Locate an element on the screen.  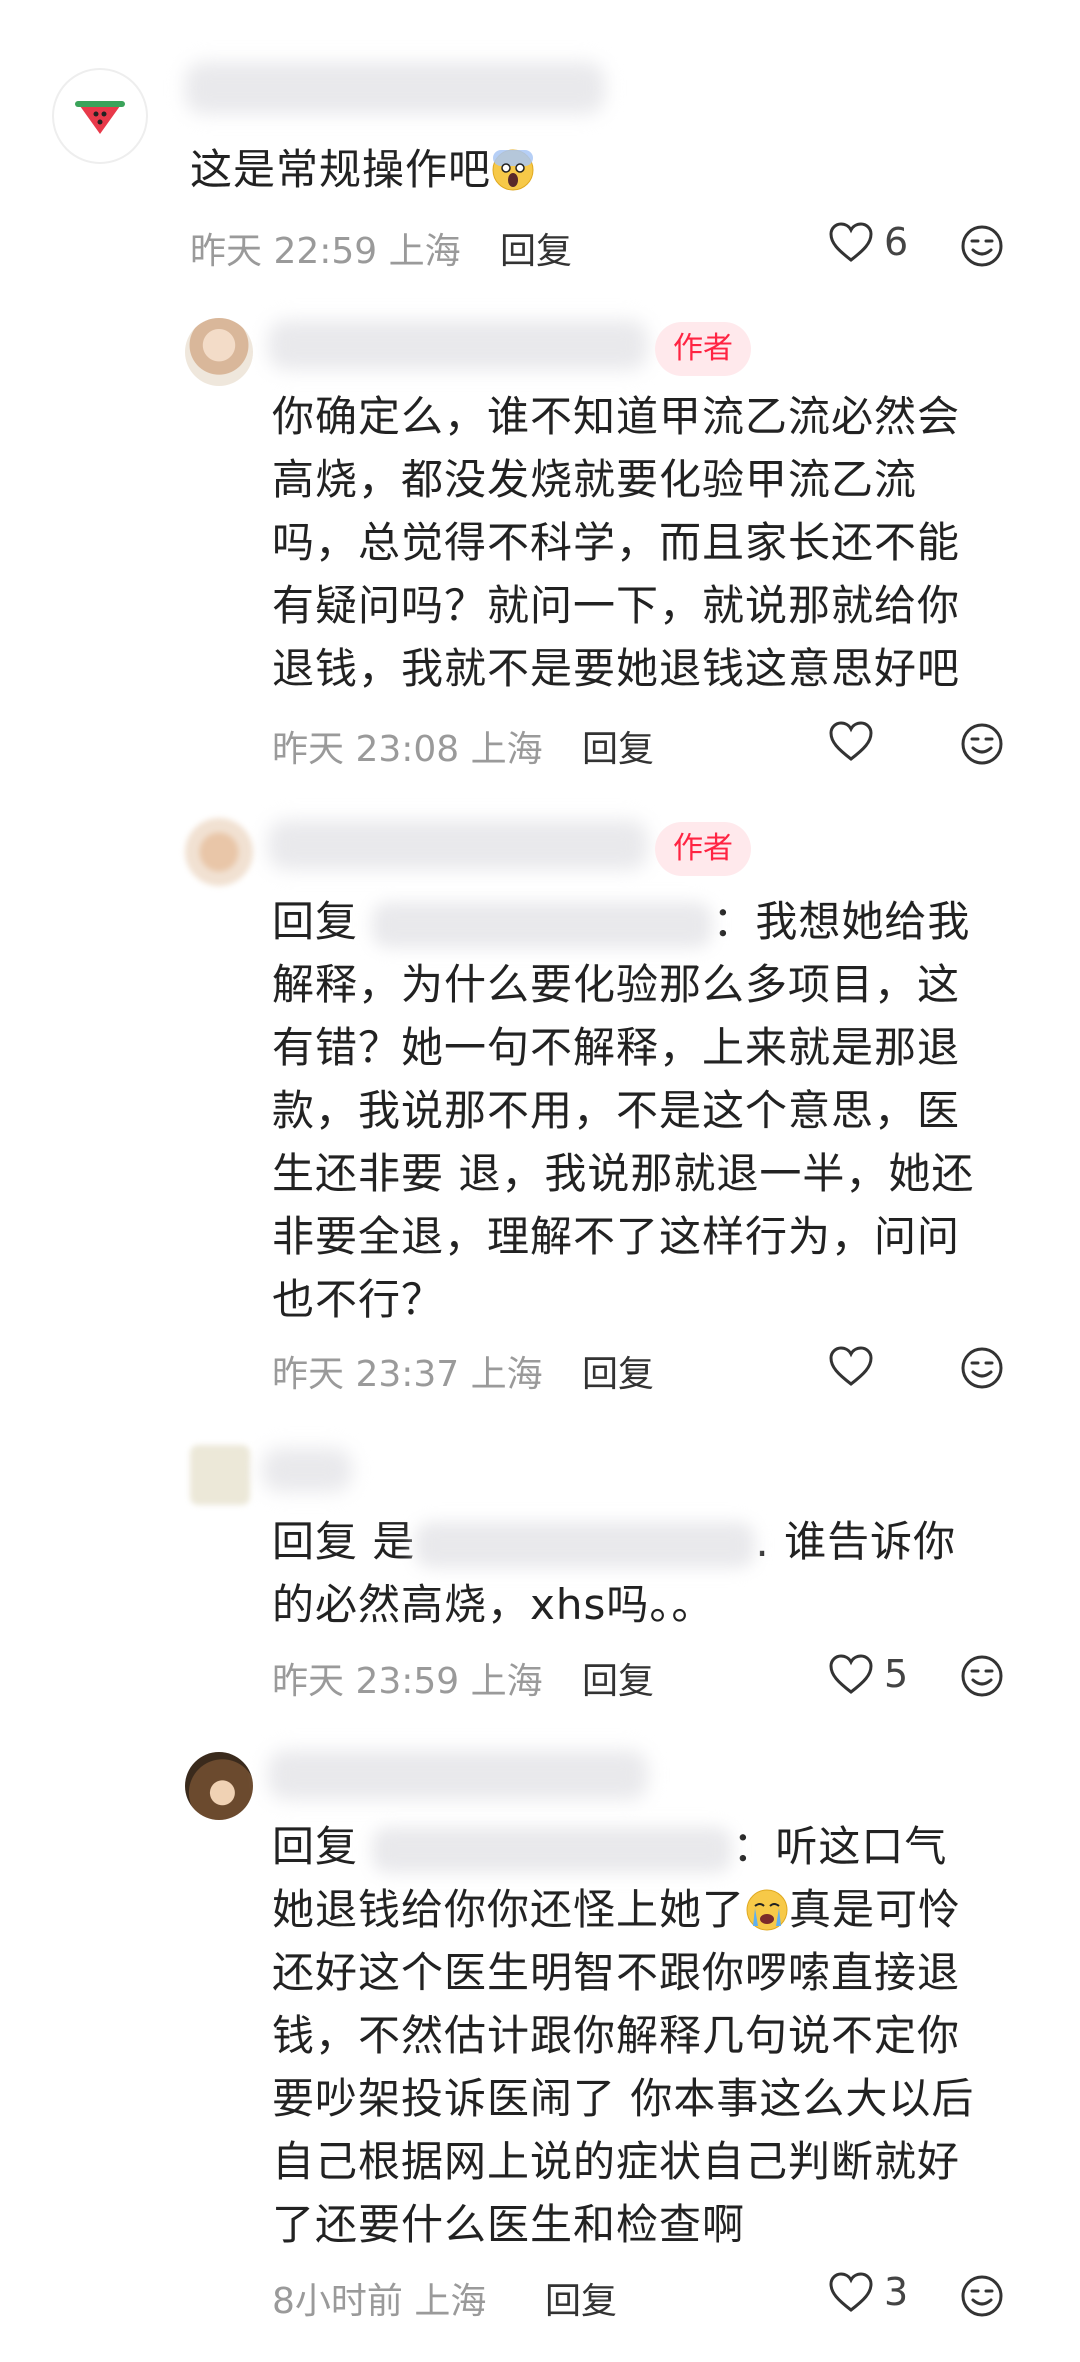
comment-time: 昨天 22:59 上海 is located at coordinates (325, 251).